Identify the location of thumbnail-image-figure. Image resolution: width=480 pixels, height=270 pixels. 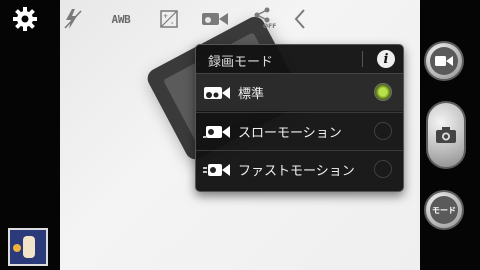
(29, 247).